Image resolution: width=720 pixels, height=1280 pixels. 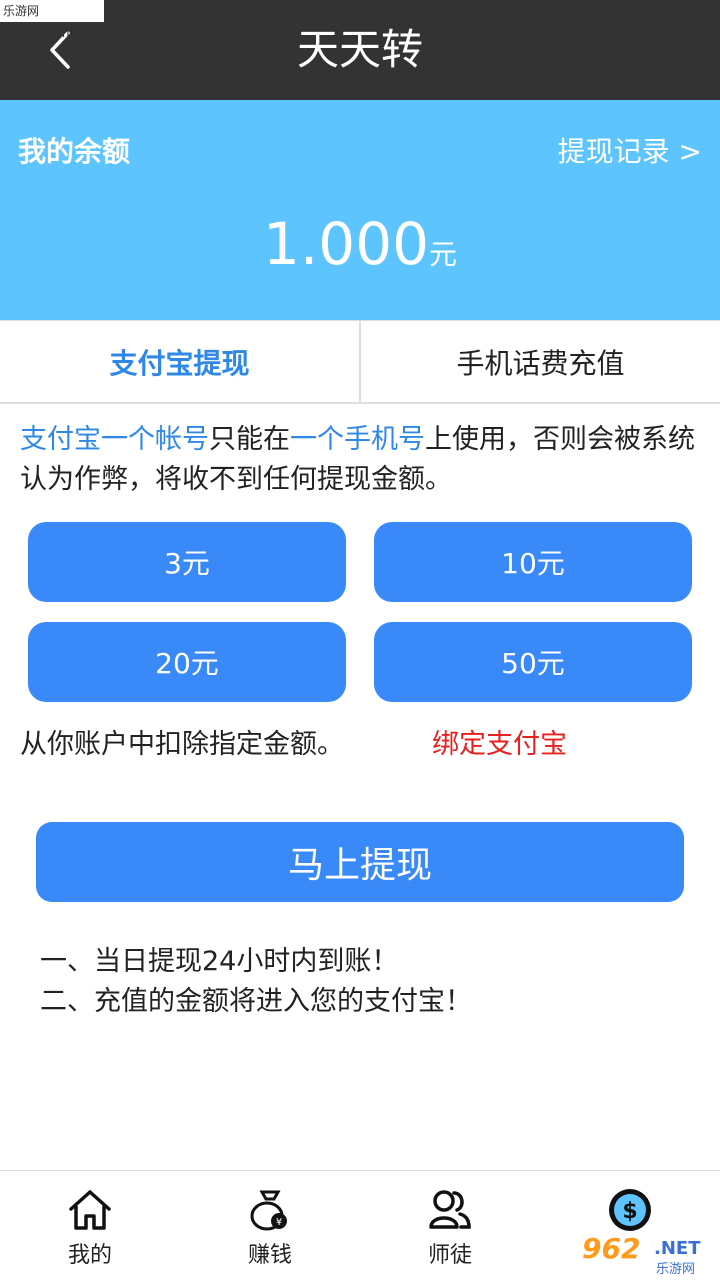 I want to click on balance-unit: 元, so click(x=443, y=254).